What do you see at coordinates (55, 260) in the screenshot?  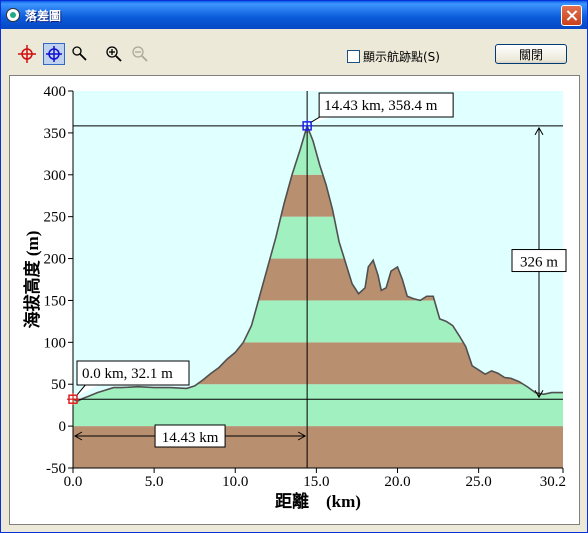 I see `y-tick-label: 200` at bounding box center [55, 260].